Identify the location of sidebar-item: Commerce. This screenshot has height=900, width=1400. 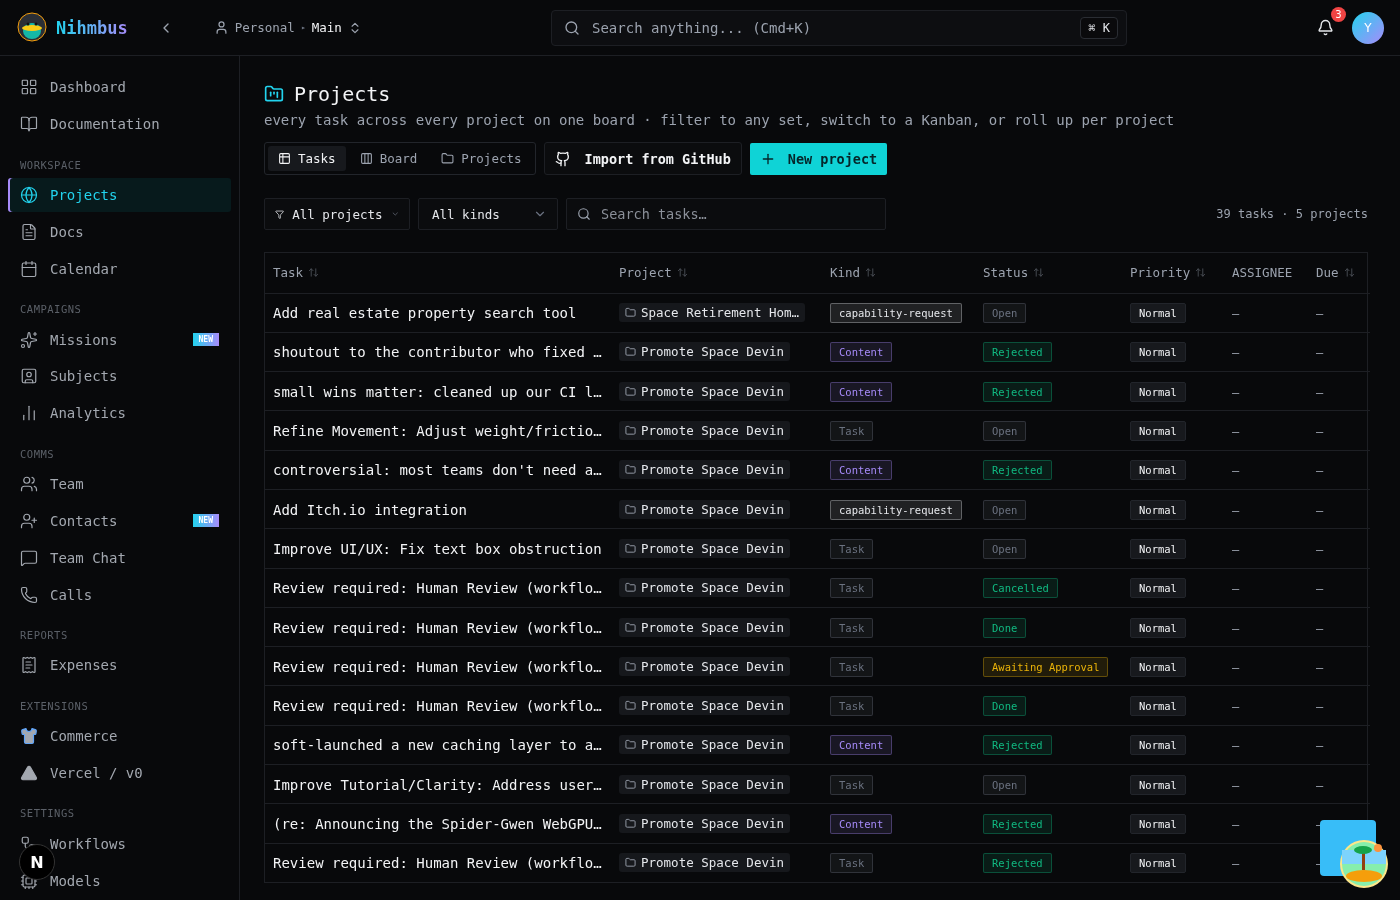
(119, 736).